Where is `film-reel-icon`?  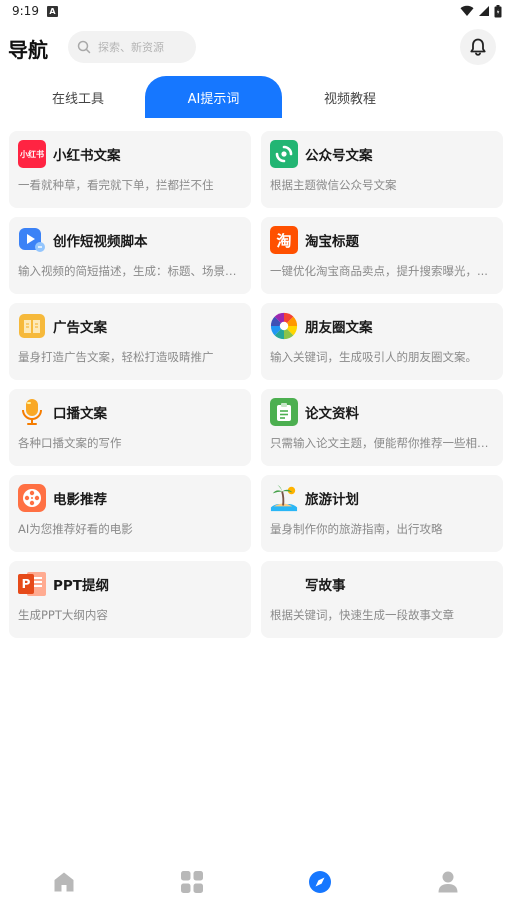 film-reel-icon is located at coordinates (32, 498).